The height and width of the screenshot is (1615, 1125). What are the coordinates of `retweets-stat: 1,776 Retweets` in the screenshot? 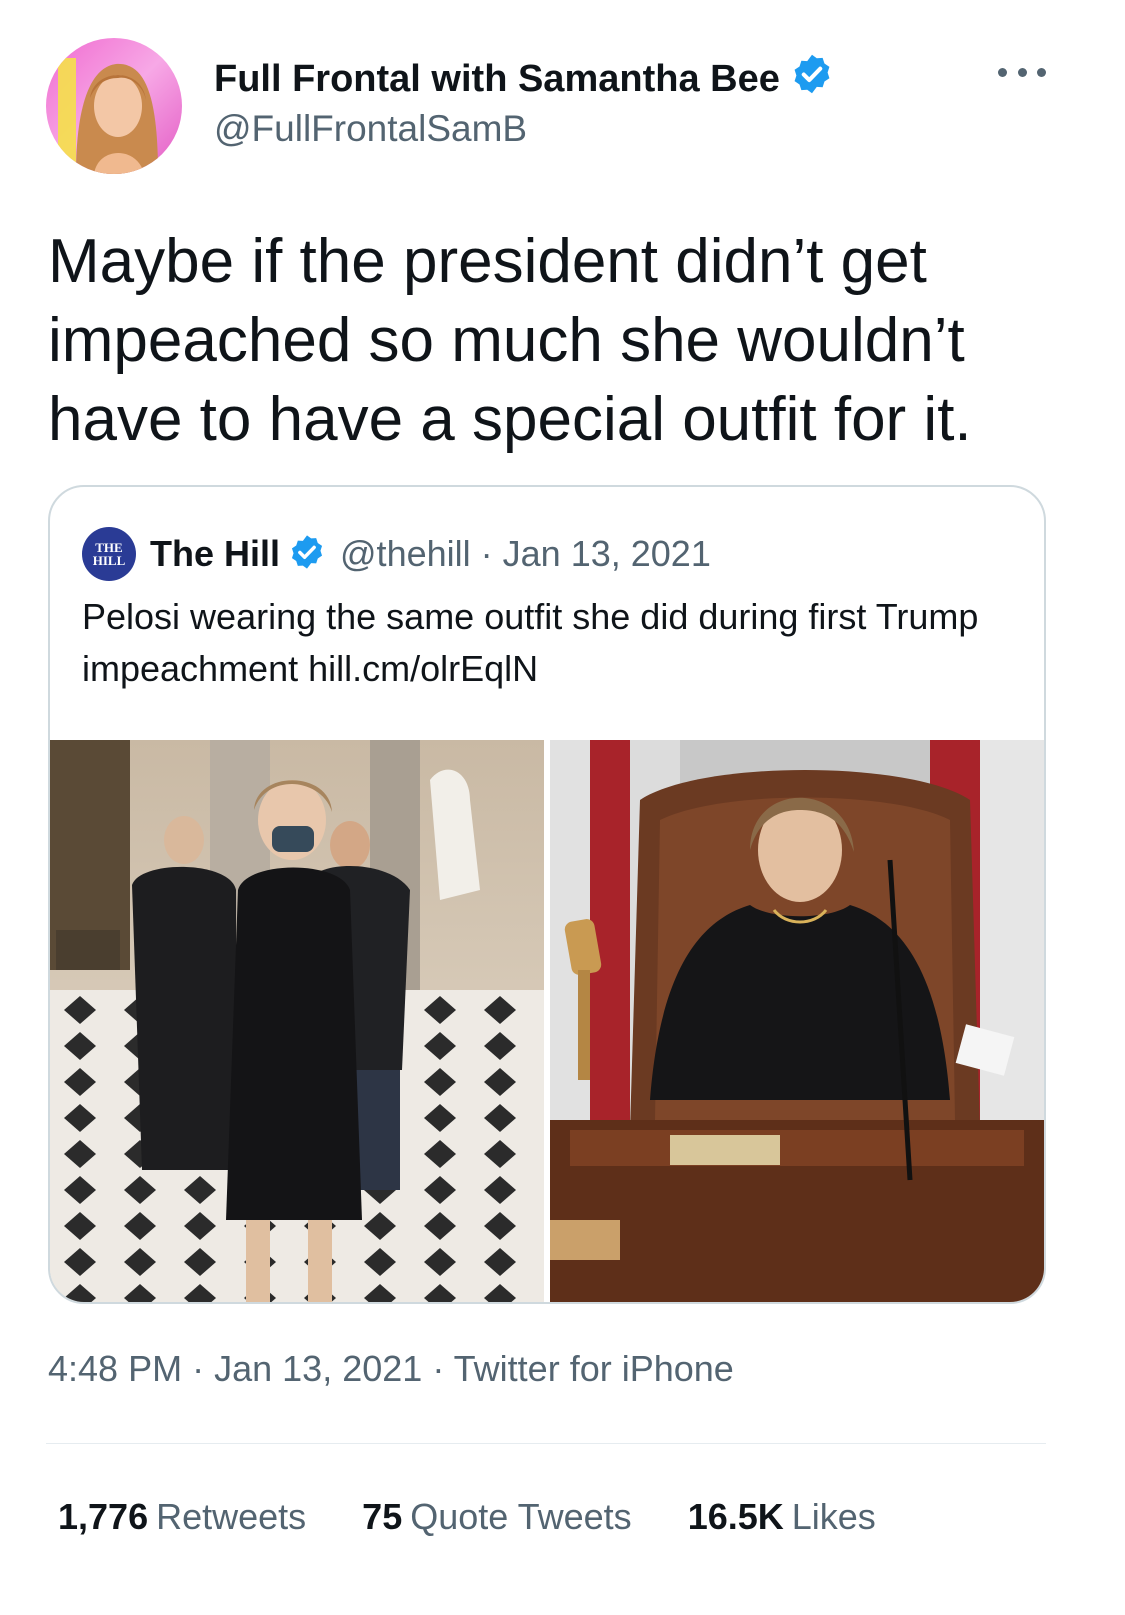 It's located at (182, 1517).